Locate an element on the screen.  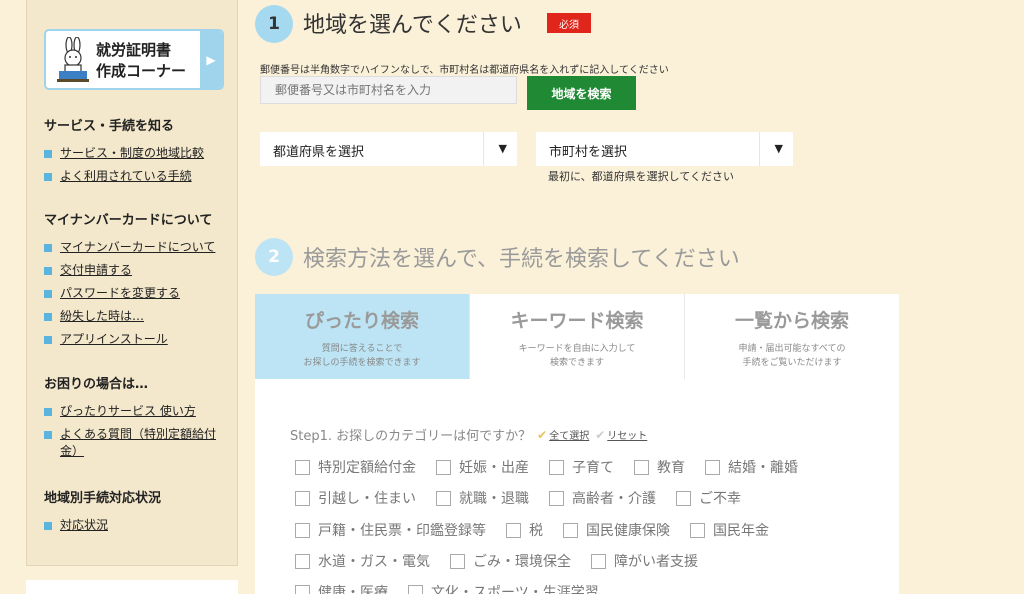
banner-title-line2: 作成コーナー is located at coordinates (141, 71).